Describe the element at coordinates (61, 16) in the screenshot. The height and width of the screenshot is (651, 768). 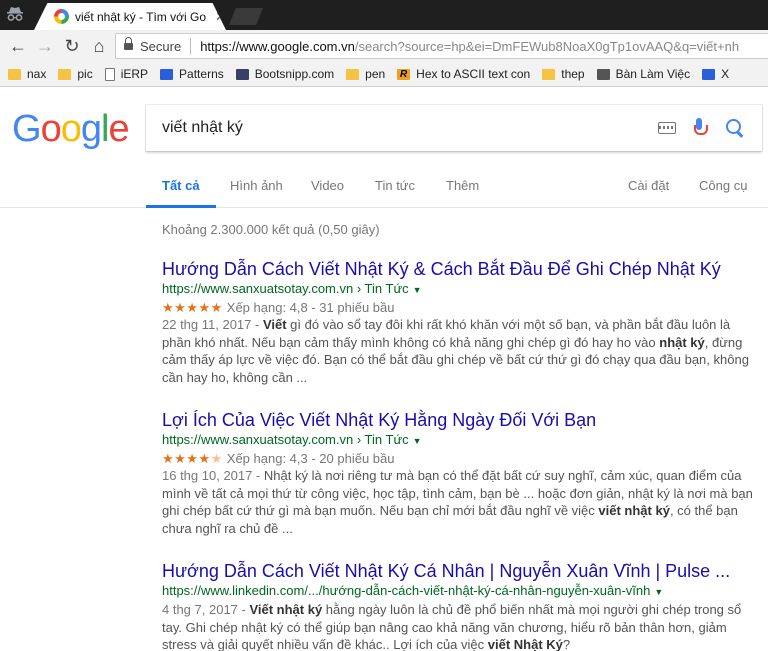
I see `google-favicon-icon` at that location.